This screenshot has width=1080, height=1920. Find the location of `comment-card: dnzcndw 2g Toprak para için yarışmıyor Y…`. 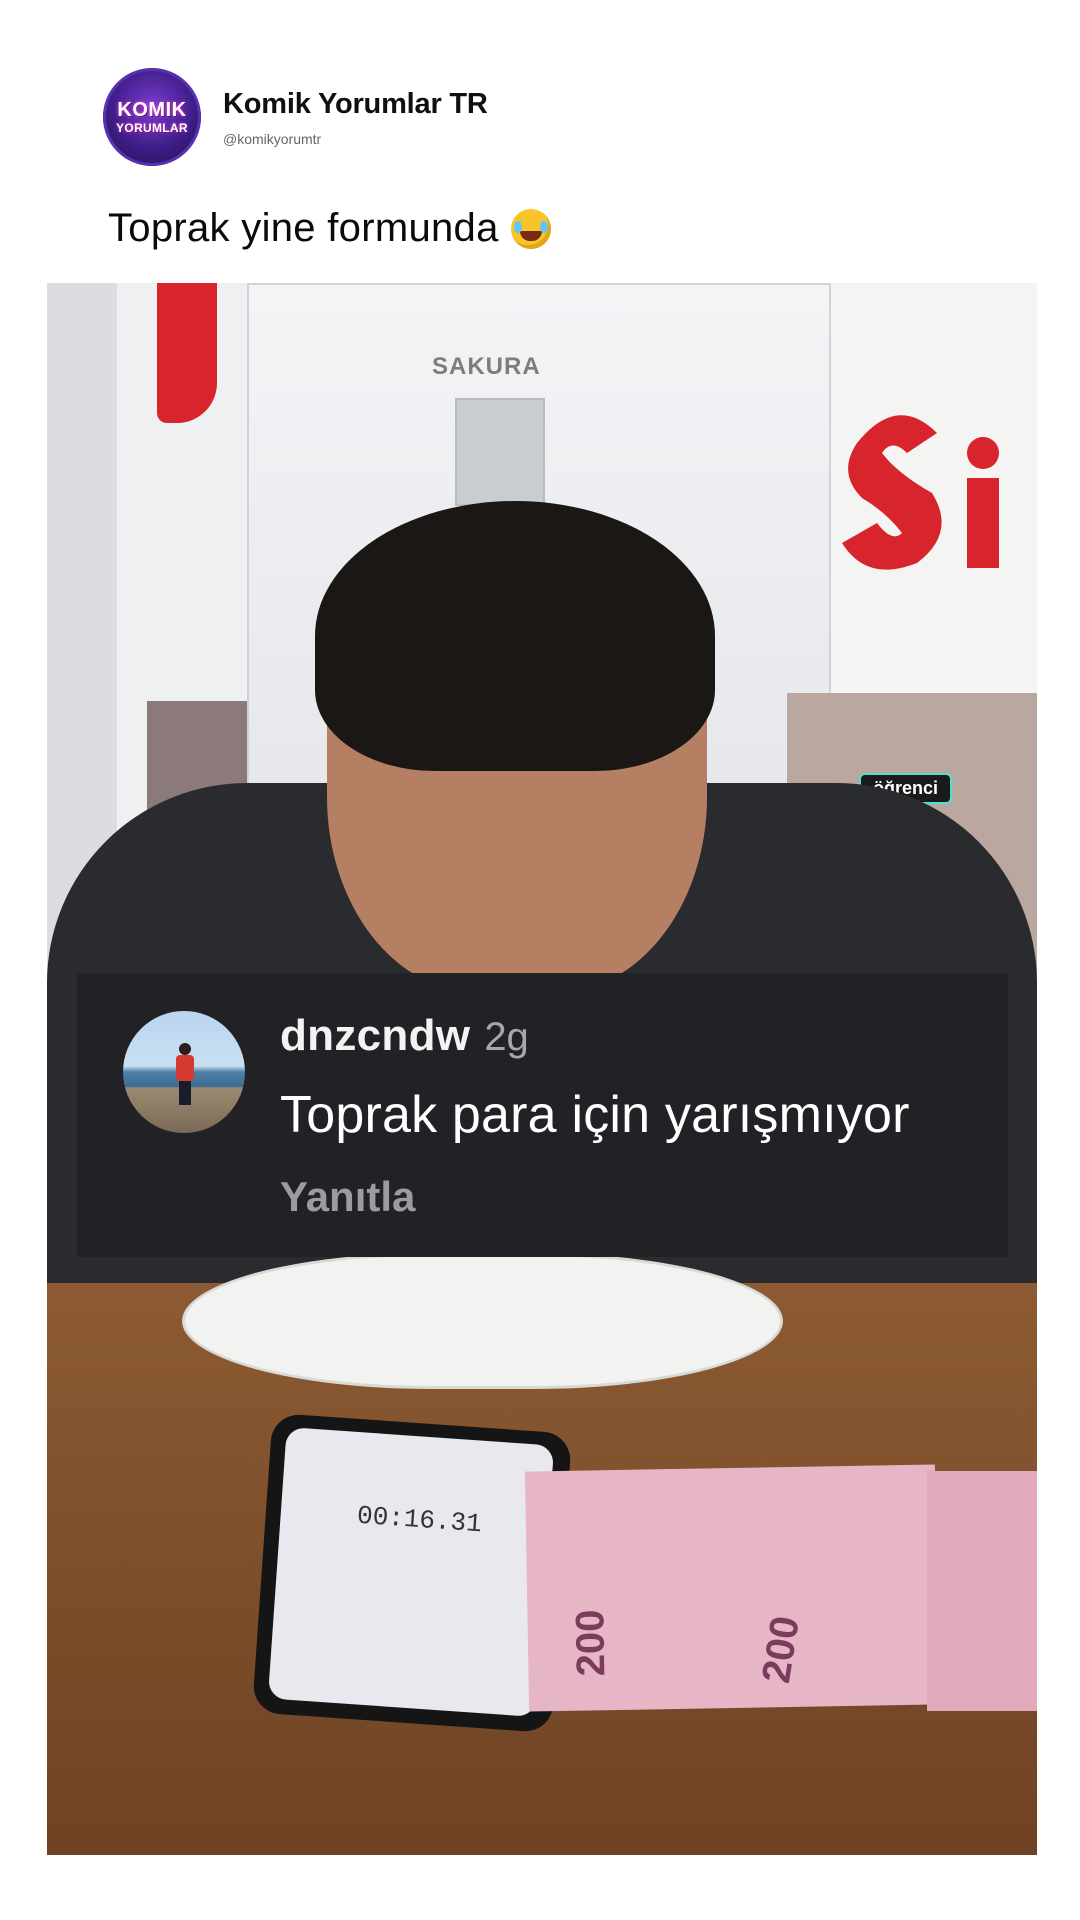

comment-card: dnzcndw 2g Toprak para için yarışmıyor Y… is located at coordinates (542, 1115).